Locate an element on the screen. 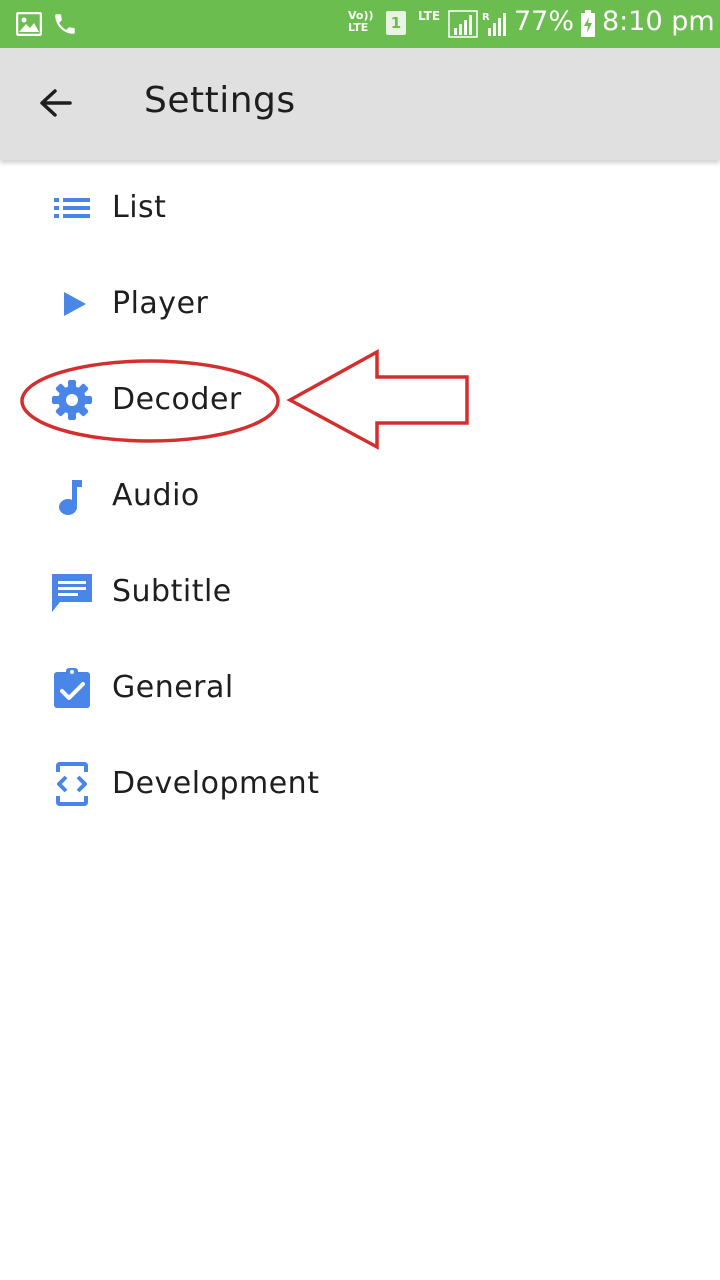  back-arrow-icon is located at coordinates (56, 103).